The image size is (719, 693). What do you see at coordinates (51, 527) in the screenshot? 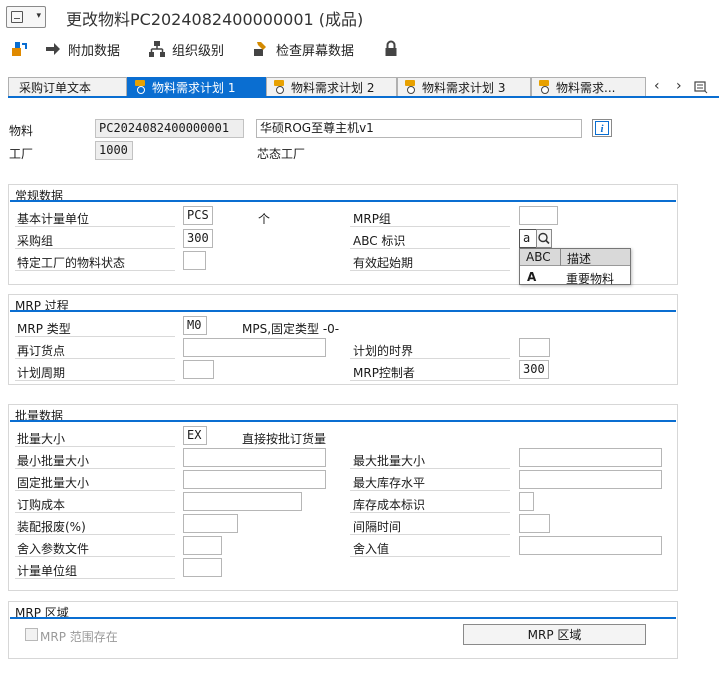
I see `assembly-scrap-label: 装配报废(%)` at bounding box center [51, 527].